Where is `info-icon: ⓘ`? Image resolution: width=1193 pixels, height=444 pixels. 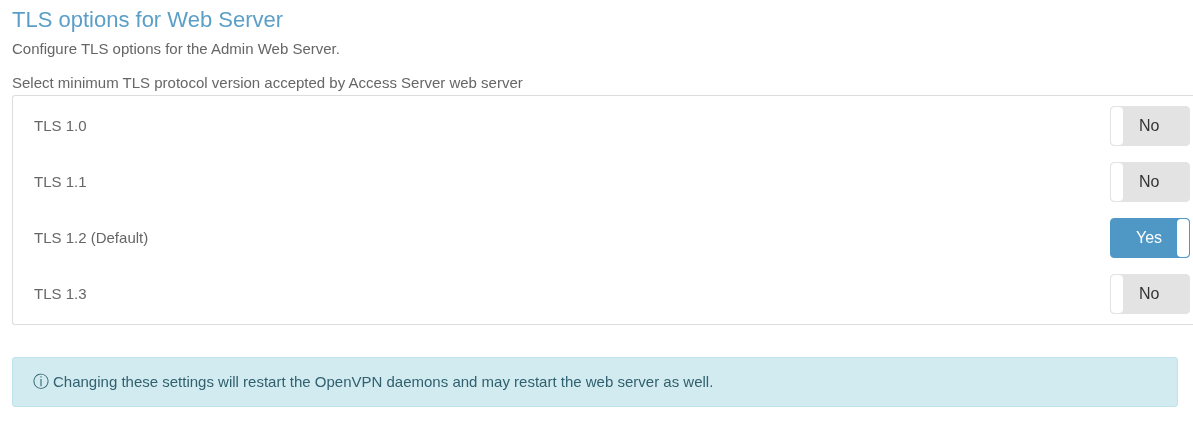
info-icon: ⓘ is located at coordinates (41, 382).